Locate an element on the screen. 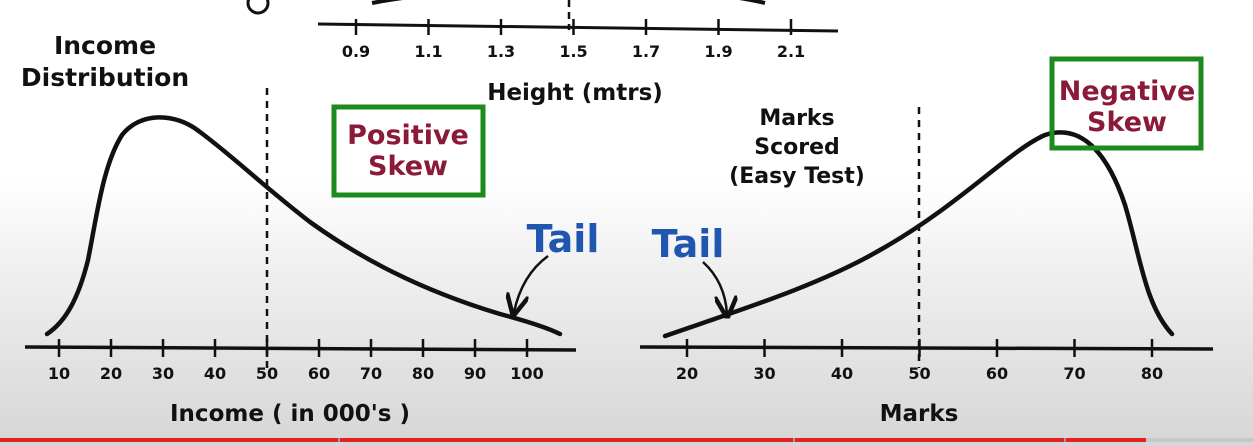 Image resolution: width=1253 pixels, height=446 pixels. income-axis-tick-label: 80 is located at coordinates (423, 373).